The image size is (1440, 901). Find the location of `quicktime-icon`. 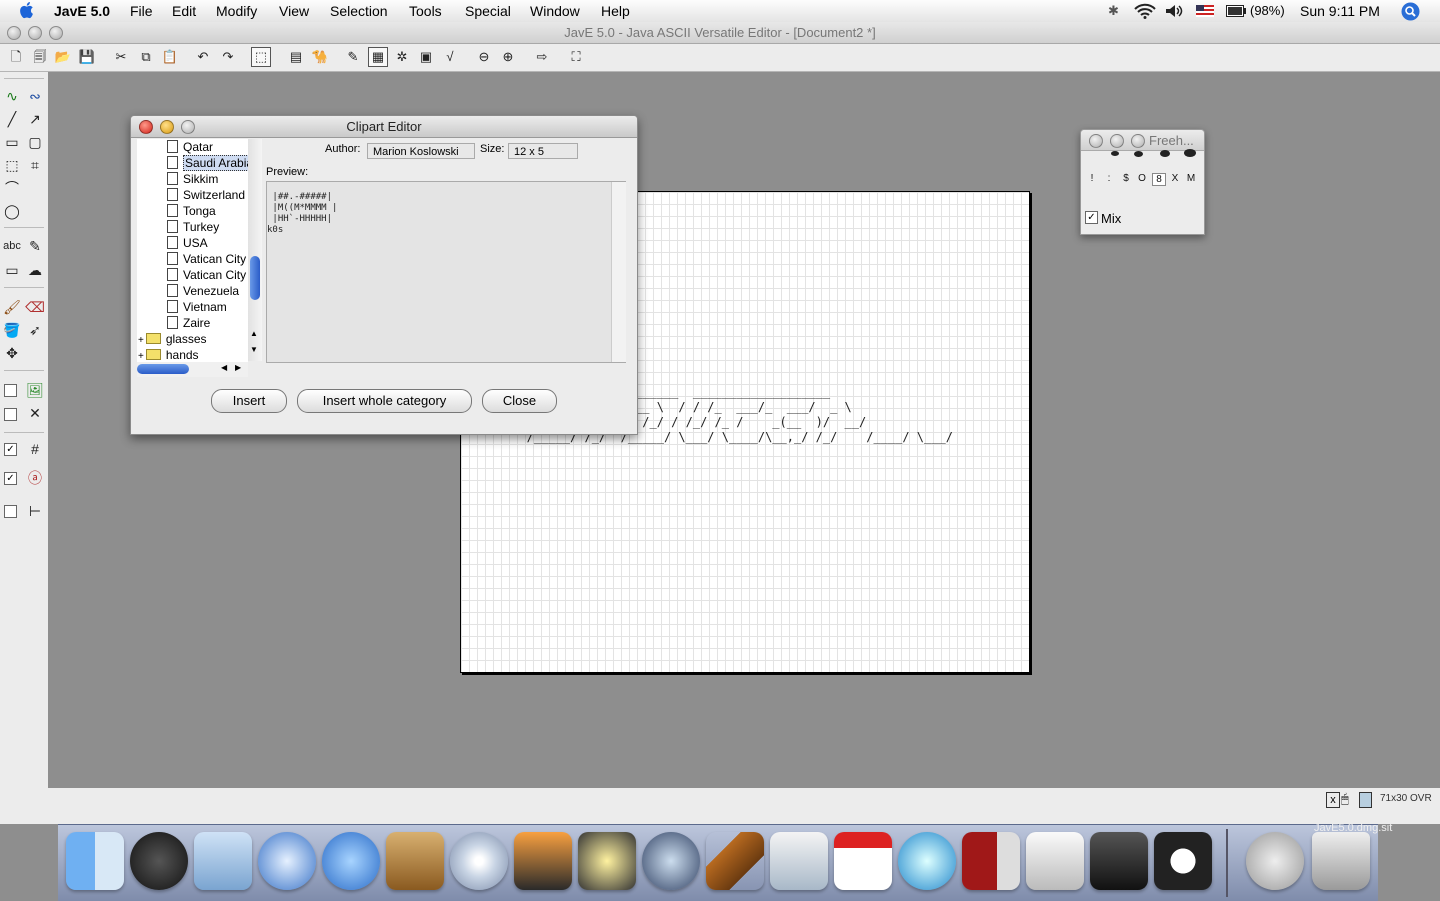

quicktime-icon is located at coordinates (927, 861).